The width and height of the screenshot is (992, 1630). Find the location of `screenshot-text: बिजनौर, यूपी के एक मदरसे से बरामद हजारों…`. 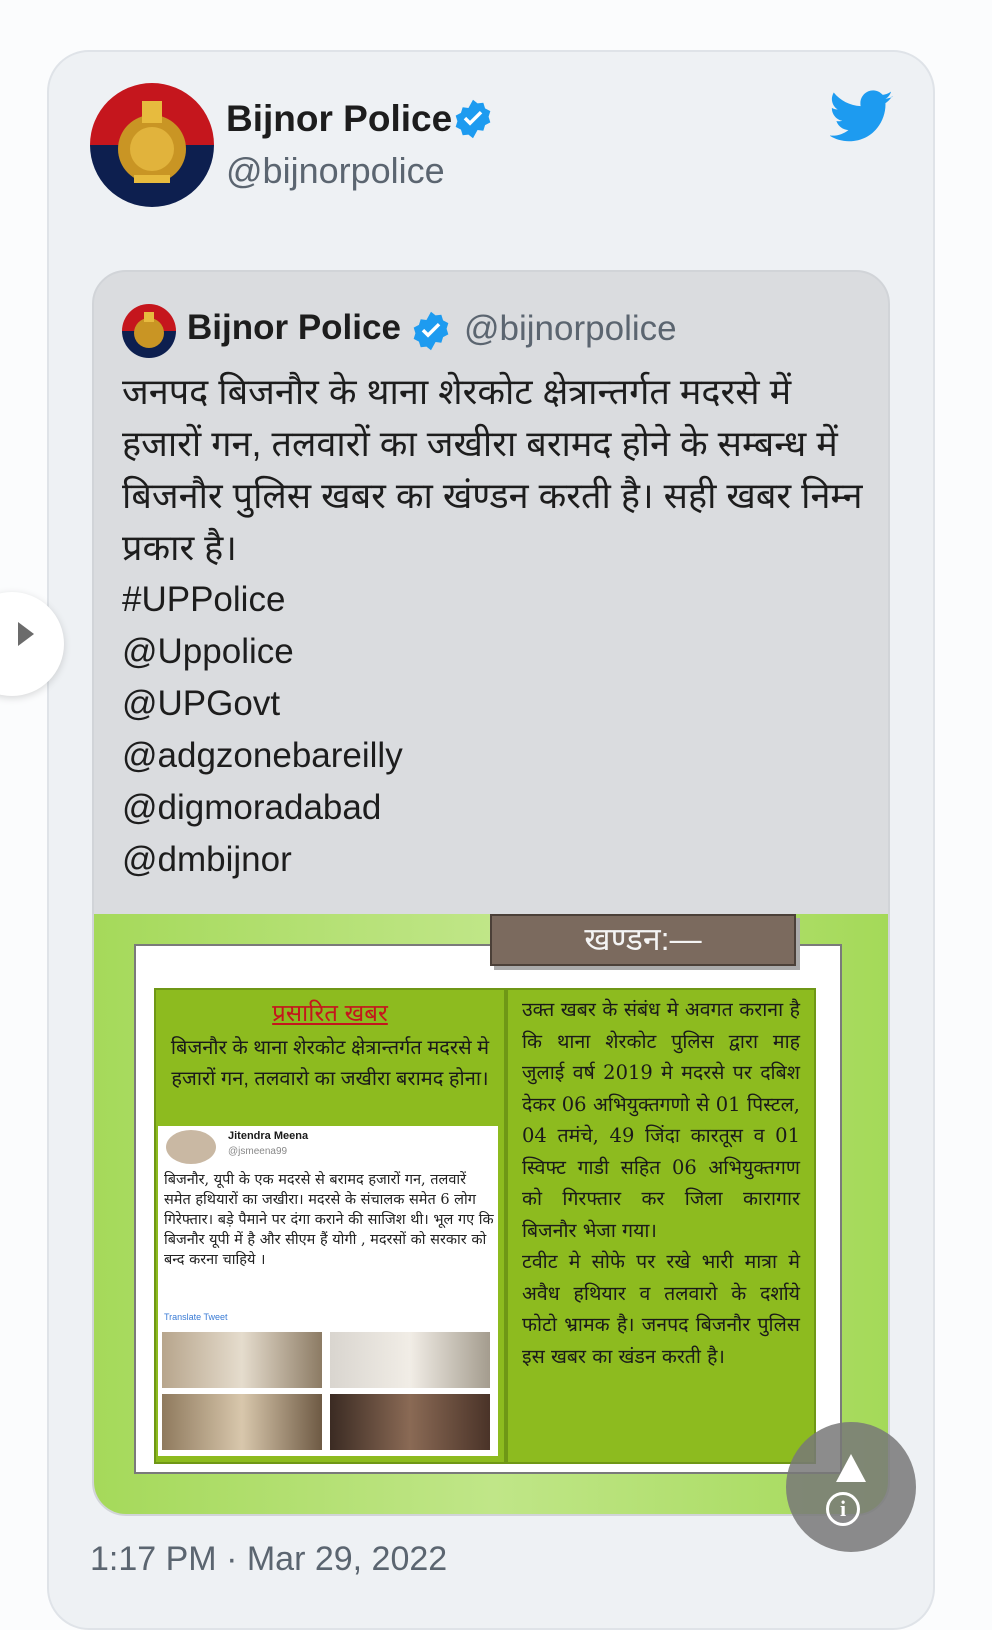

screenshot-text: बिजनौर, यूपी के एक मदरसे से बरामद हजारों… is located at coordinates (329, 1220).